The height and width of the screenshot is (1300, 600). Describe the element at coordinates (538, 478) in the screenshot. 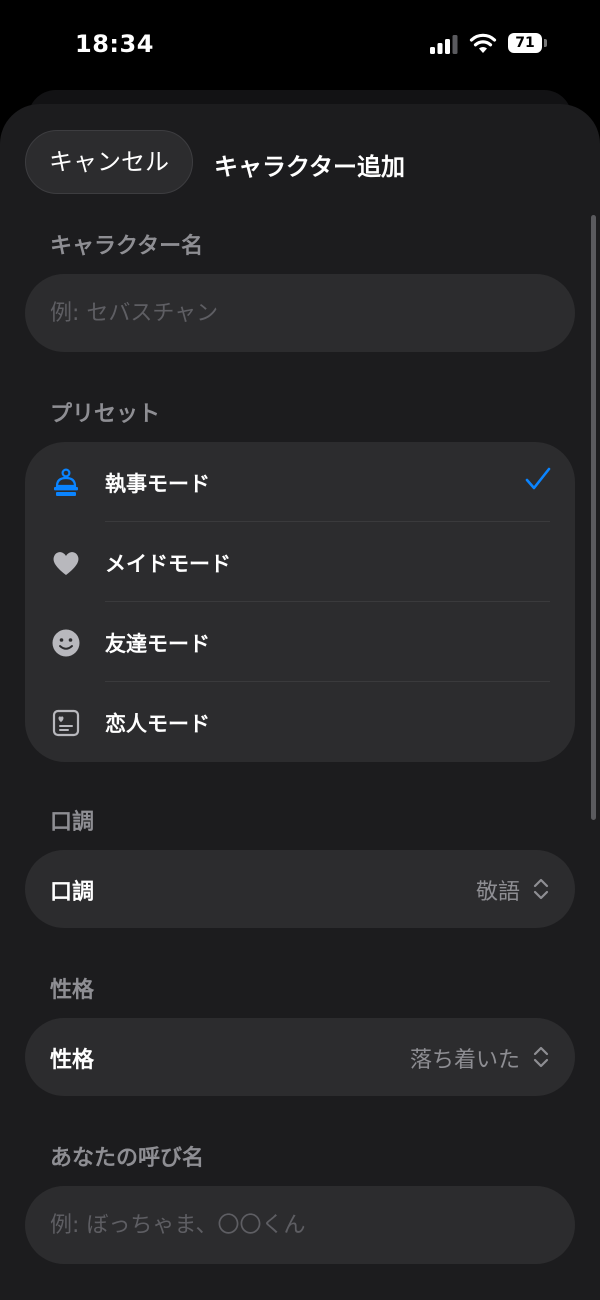

I see `checkmark-icon` at that location.